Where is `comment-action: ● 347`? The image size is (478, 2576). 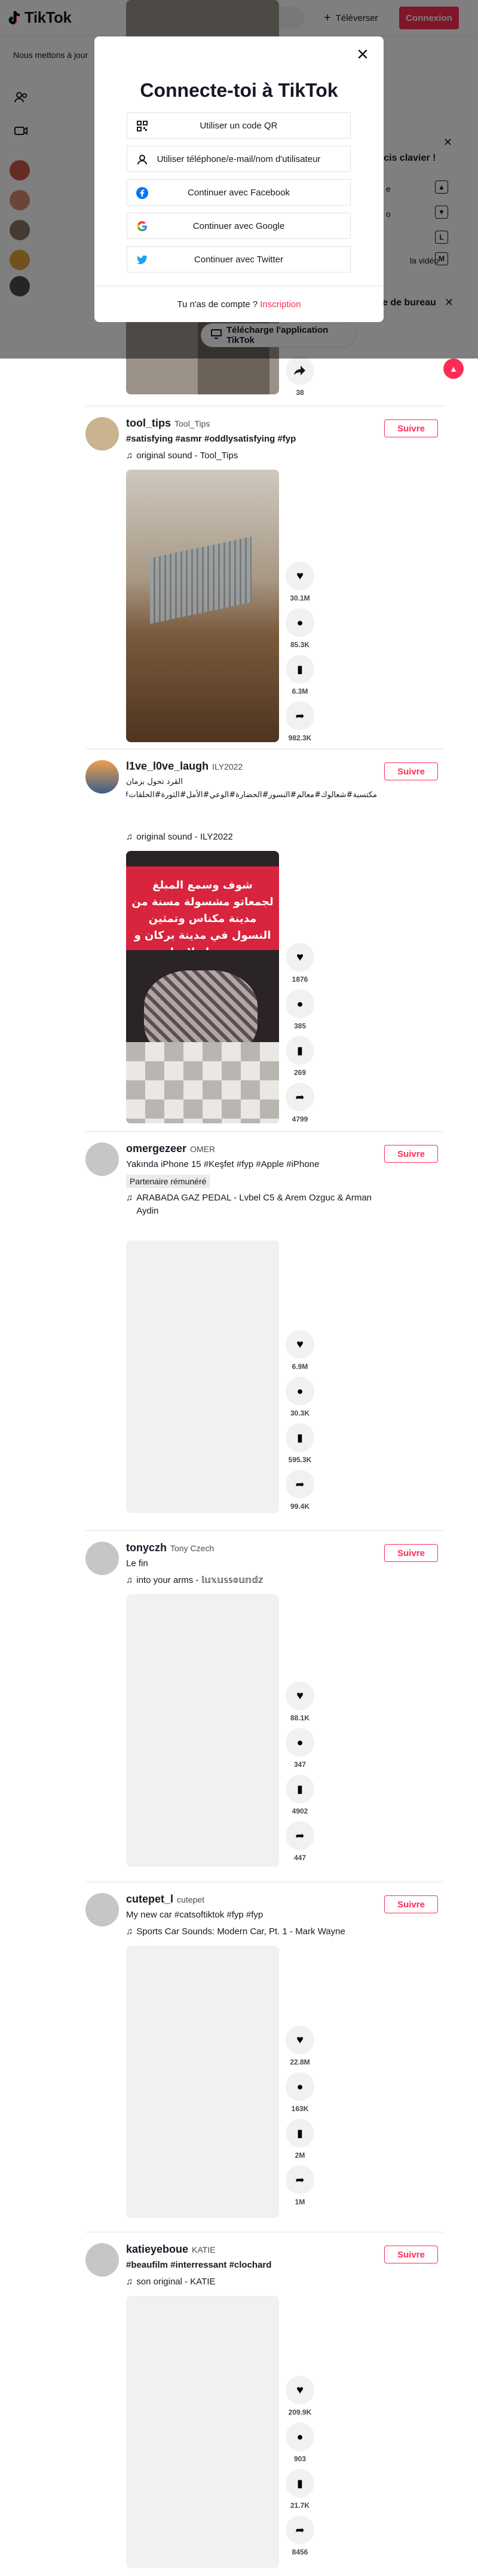
comment-action: ● 347 is located at coordinates (300, 1749).